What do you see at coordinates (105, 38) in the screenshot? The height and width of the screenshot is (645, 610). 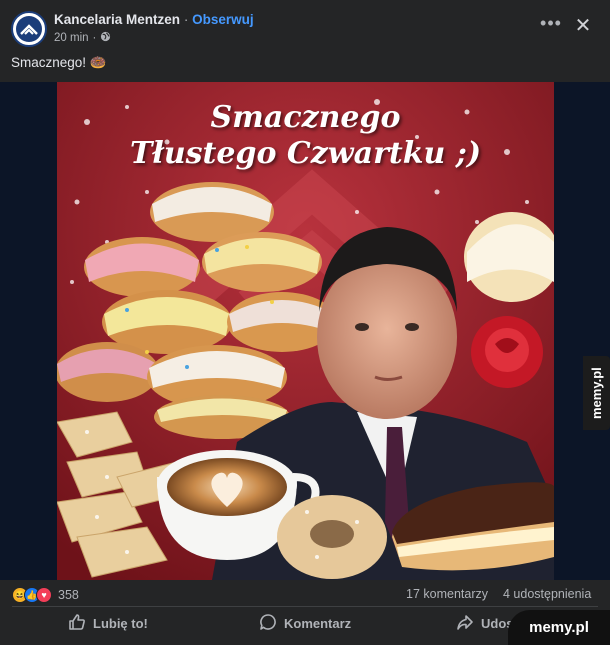 I see `globe-icon` at bounding box center [105, 38].